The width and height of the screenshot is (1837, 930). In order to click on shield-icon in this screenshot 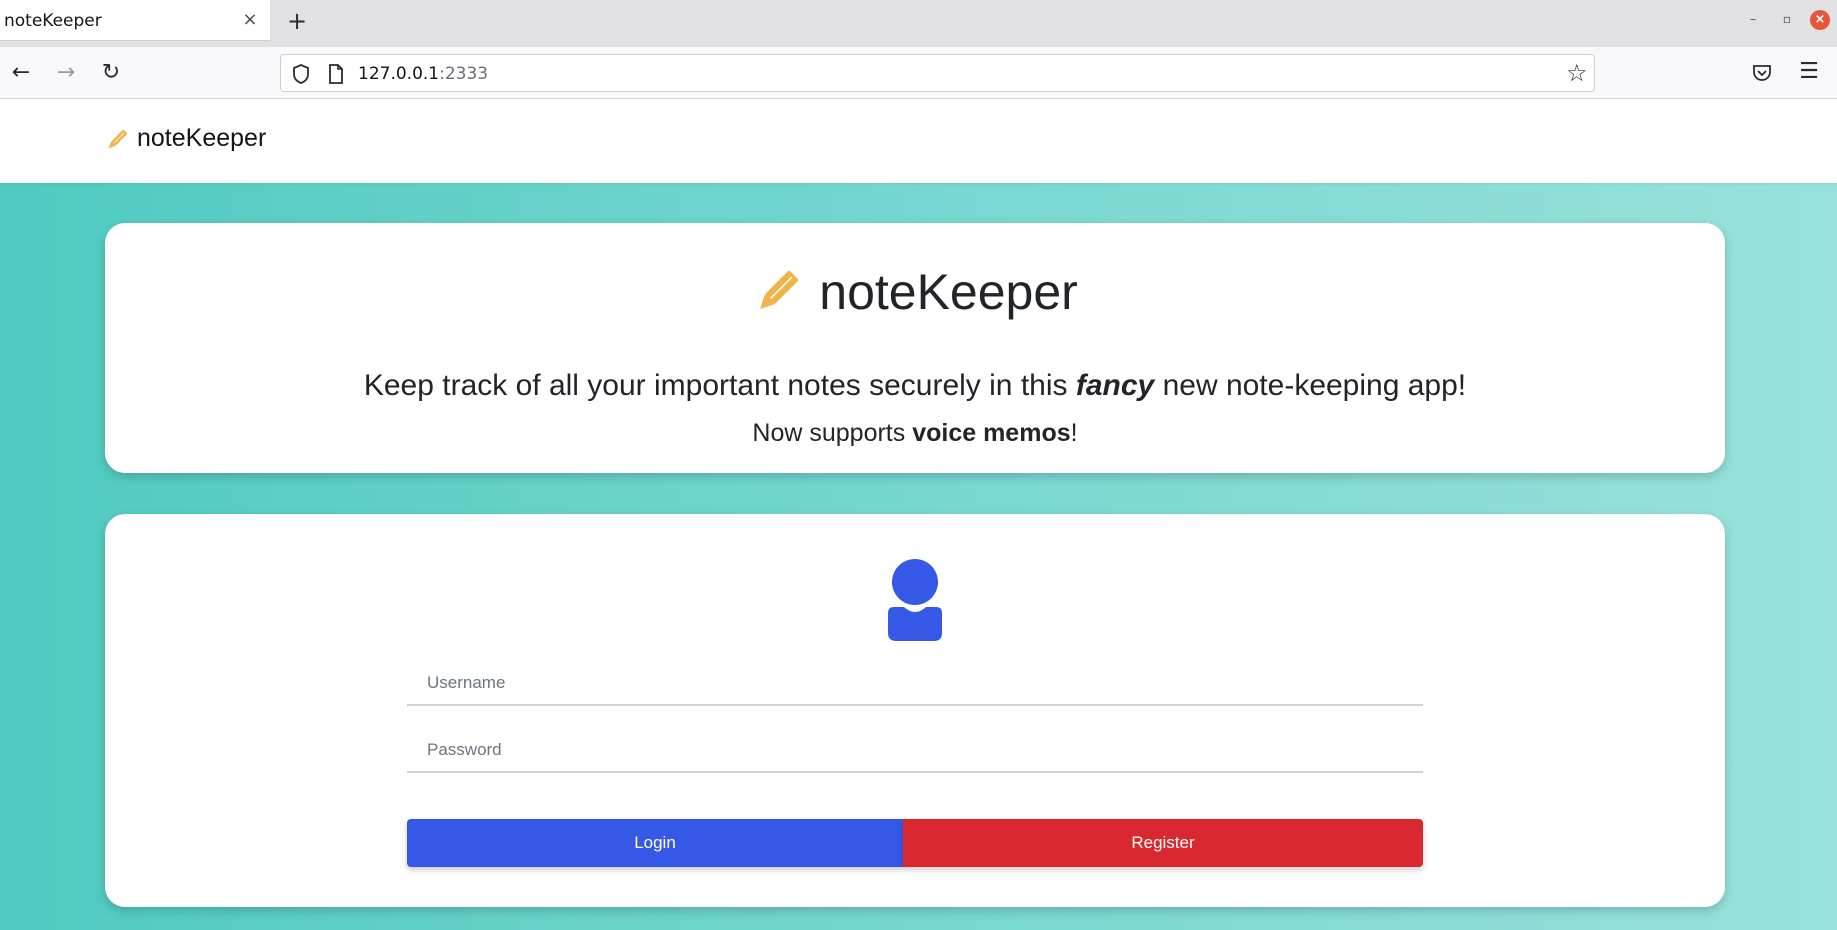, I will do `click(301, 74)`.